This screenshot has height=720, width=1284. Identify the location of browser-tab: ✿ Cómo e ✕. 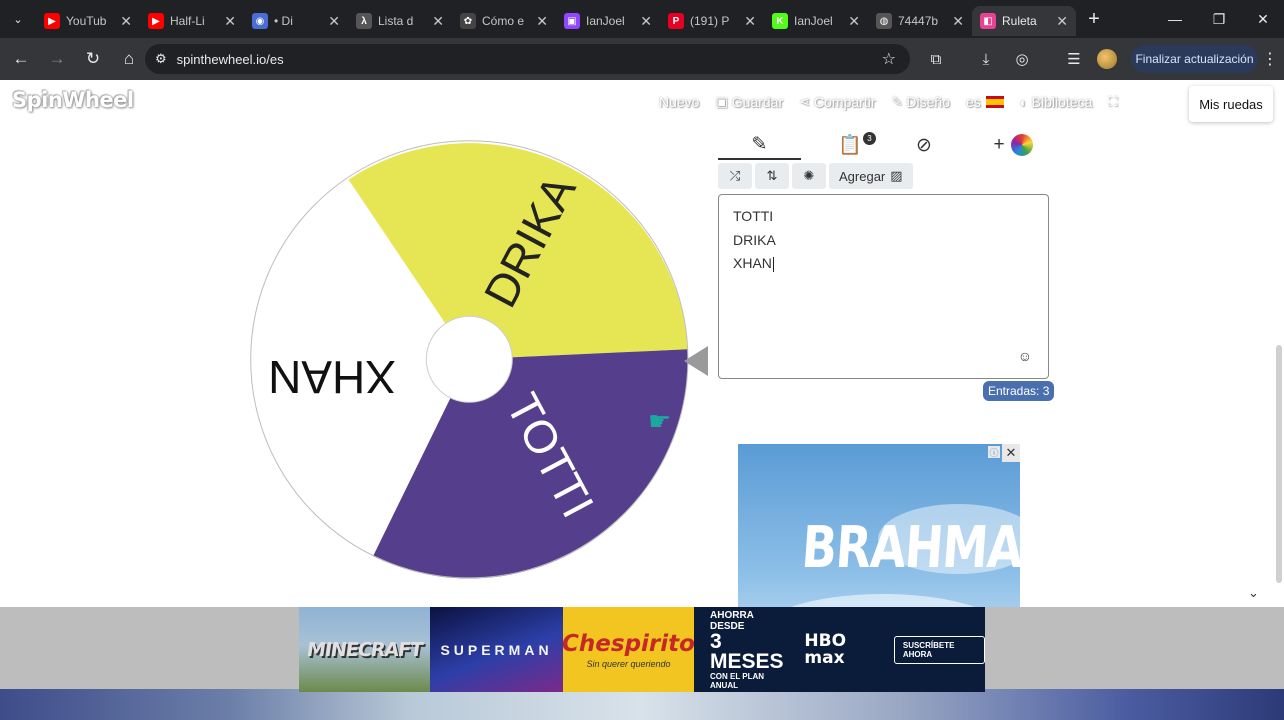
(504, 21).